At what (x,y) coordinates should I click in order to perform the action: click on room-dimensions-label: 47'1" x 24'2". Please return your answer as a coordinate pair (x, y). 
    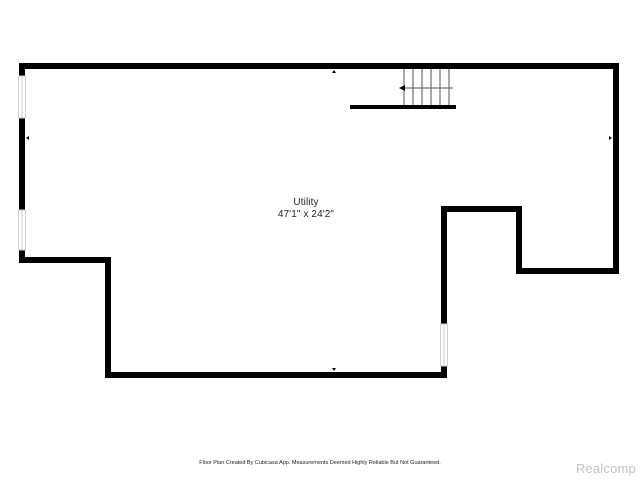
    Looking at the image, I should click on (306, 214).